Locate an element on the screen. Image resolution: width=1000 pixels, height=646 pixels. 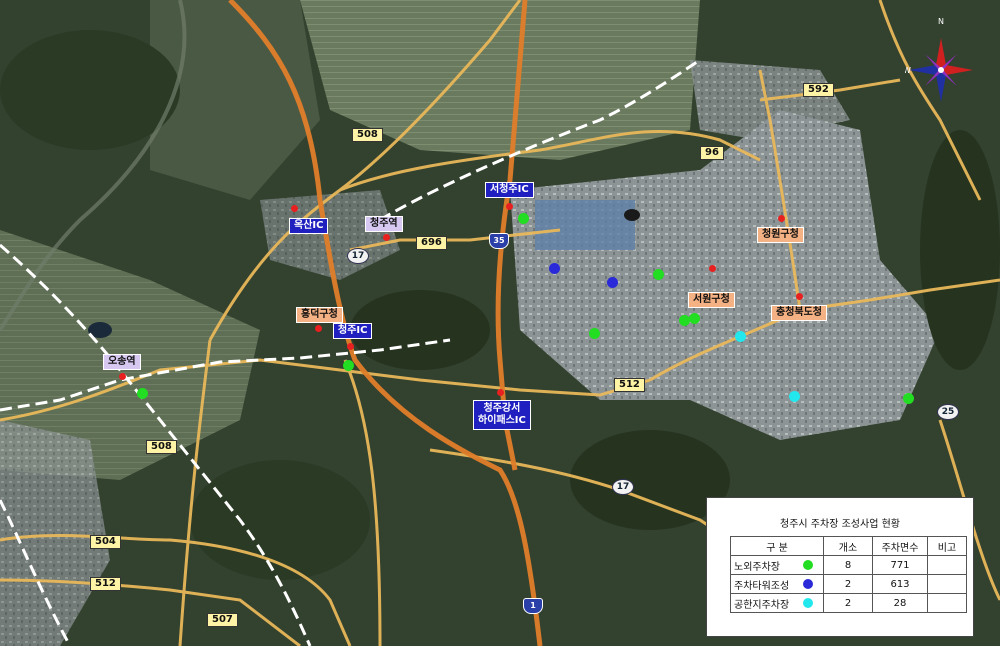
marker-seocheongju-ic is located at coordinates (509, 206).